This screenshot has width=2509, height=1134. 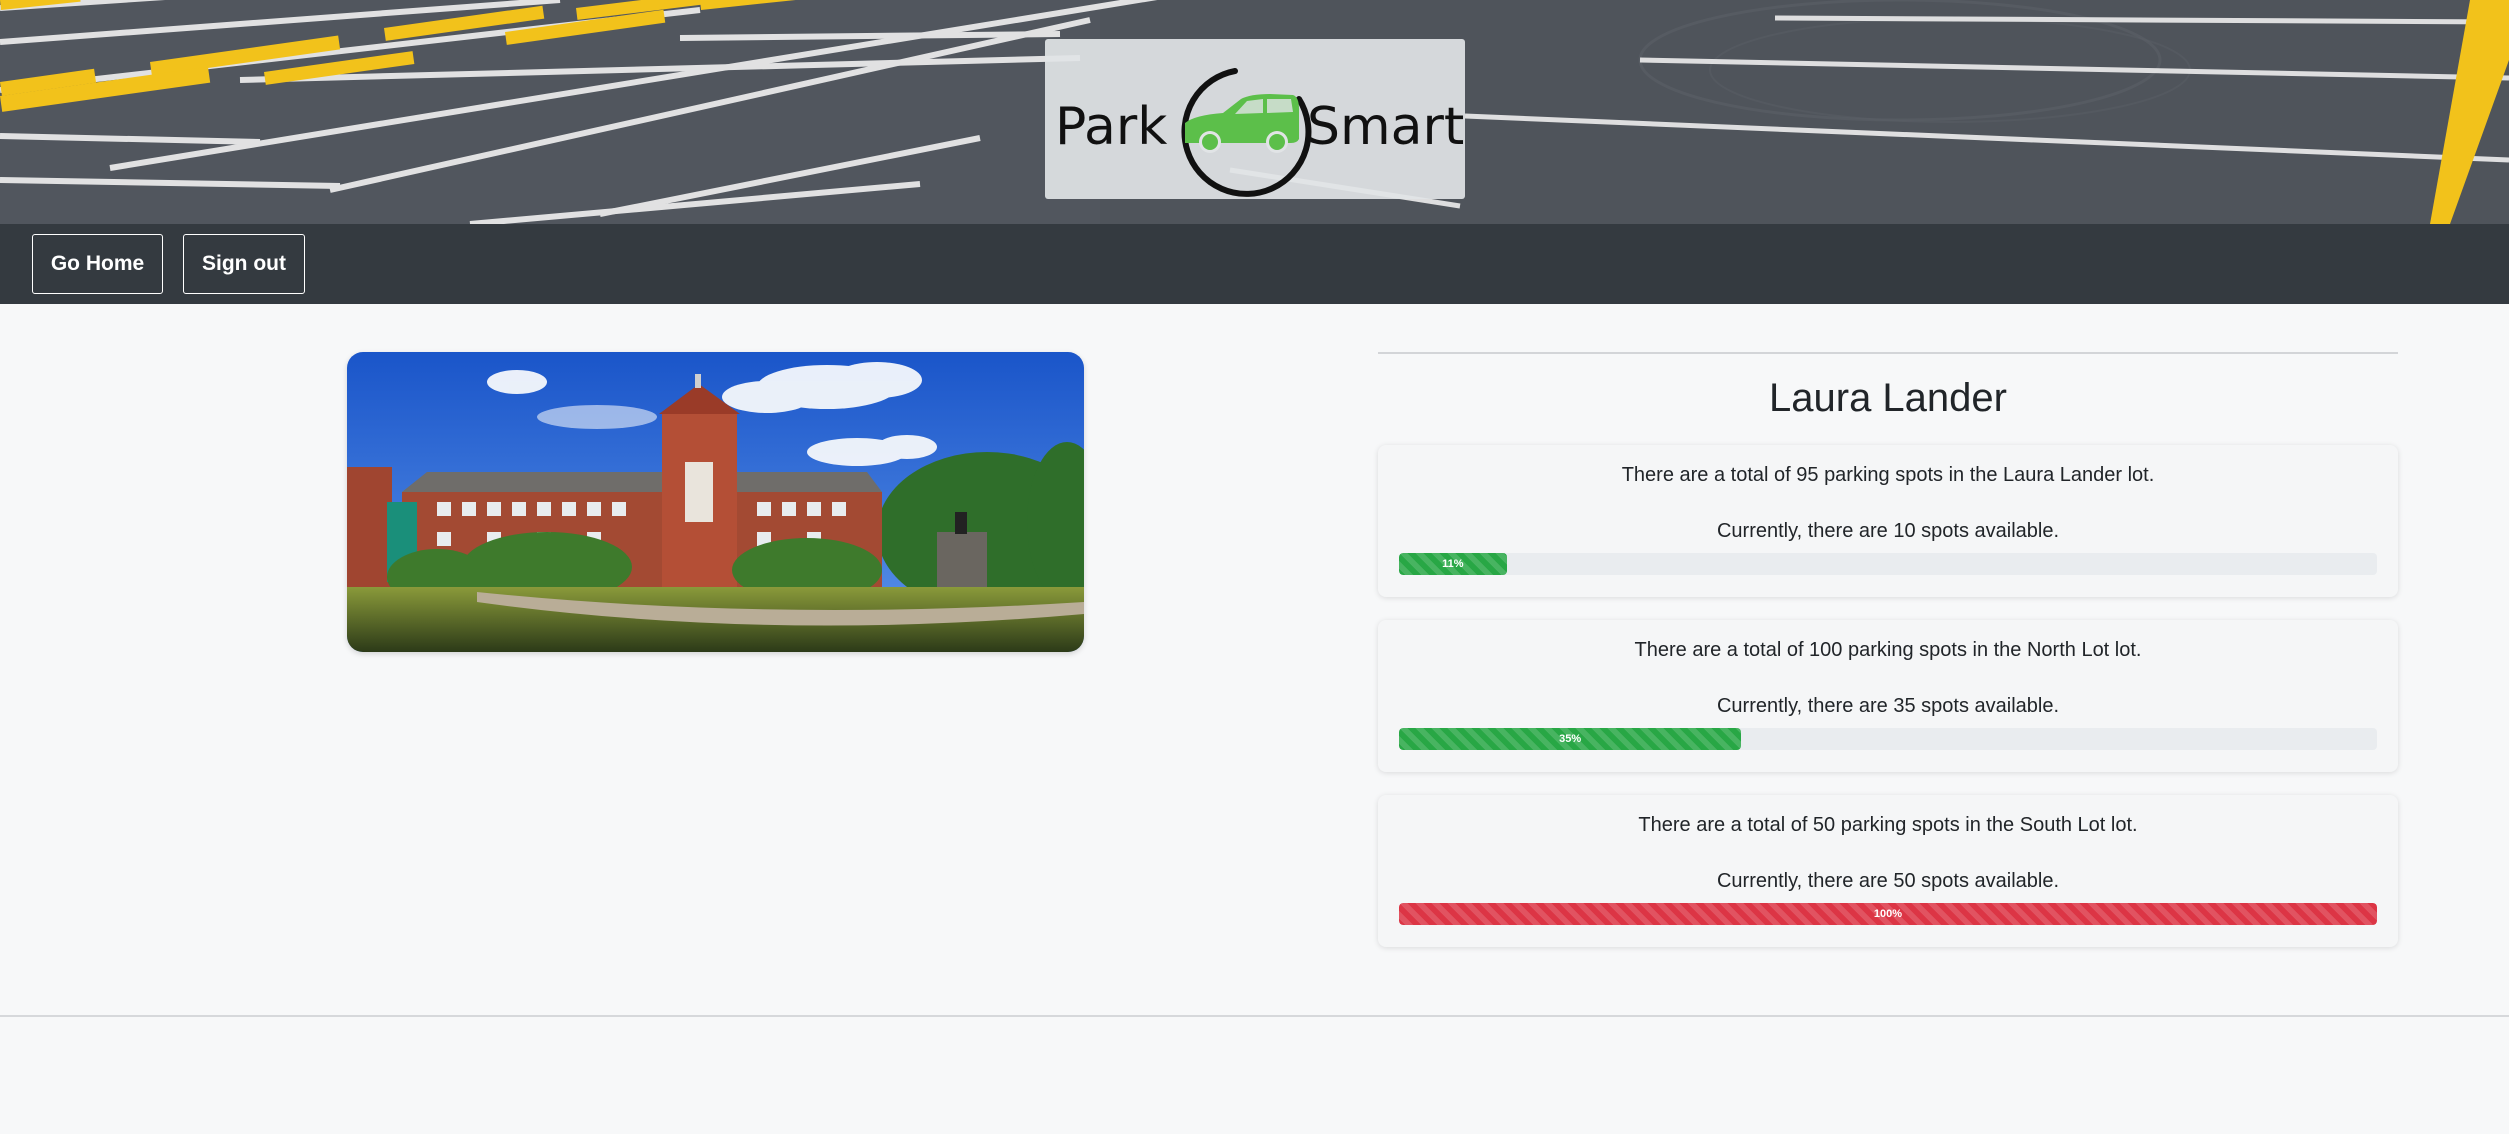 What do you see at coordinates (97, 264) in the screenshot?
I see `go-home-button: Go Home` at bounding box center [97, 264].